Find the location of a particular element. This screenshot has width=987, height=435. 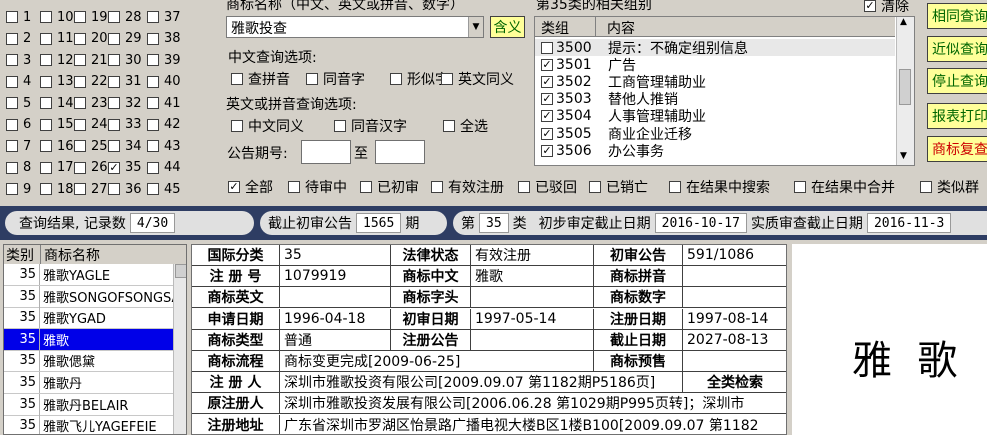

result-row: 35 雅歌飞儿YAGEFEIE is located at coordinates (89, 424).